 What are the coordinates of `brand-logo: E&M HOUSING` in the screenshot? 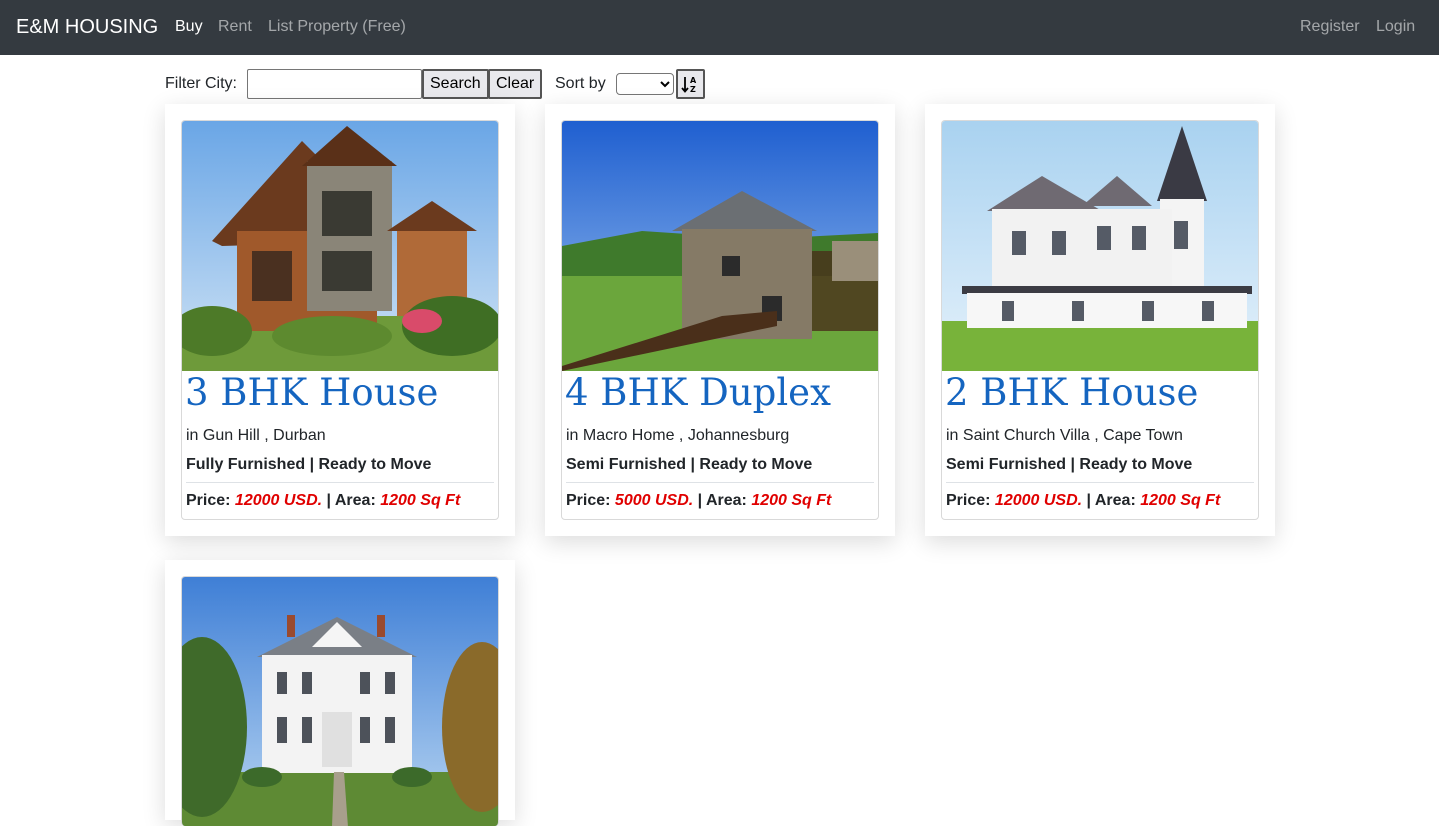 It's located at (87, 27).